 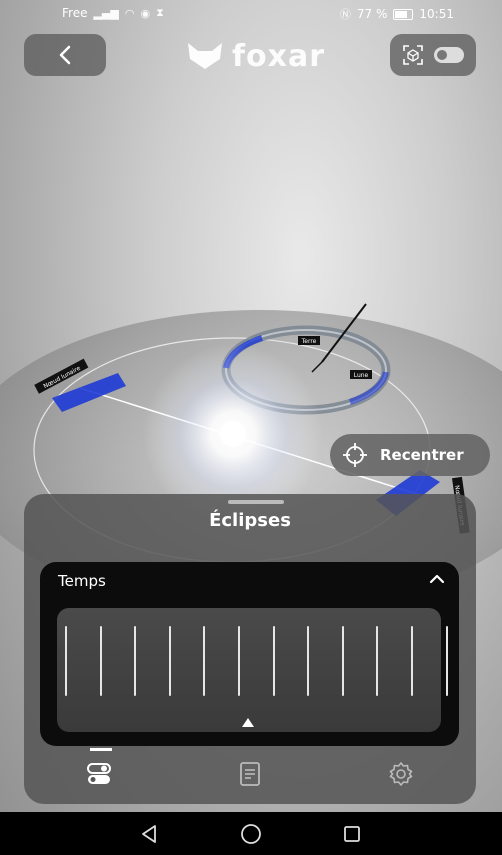 I want to click on ar-cube-icon, so click(x=413, y=55).